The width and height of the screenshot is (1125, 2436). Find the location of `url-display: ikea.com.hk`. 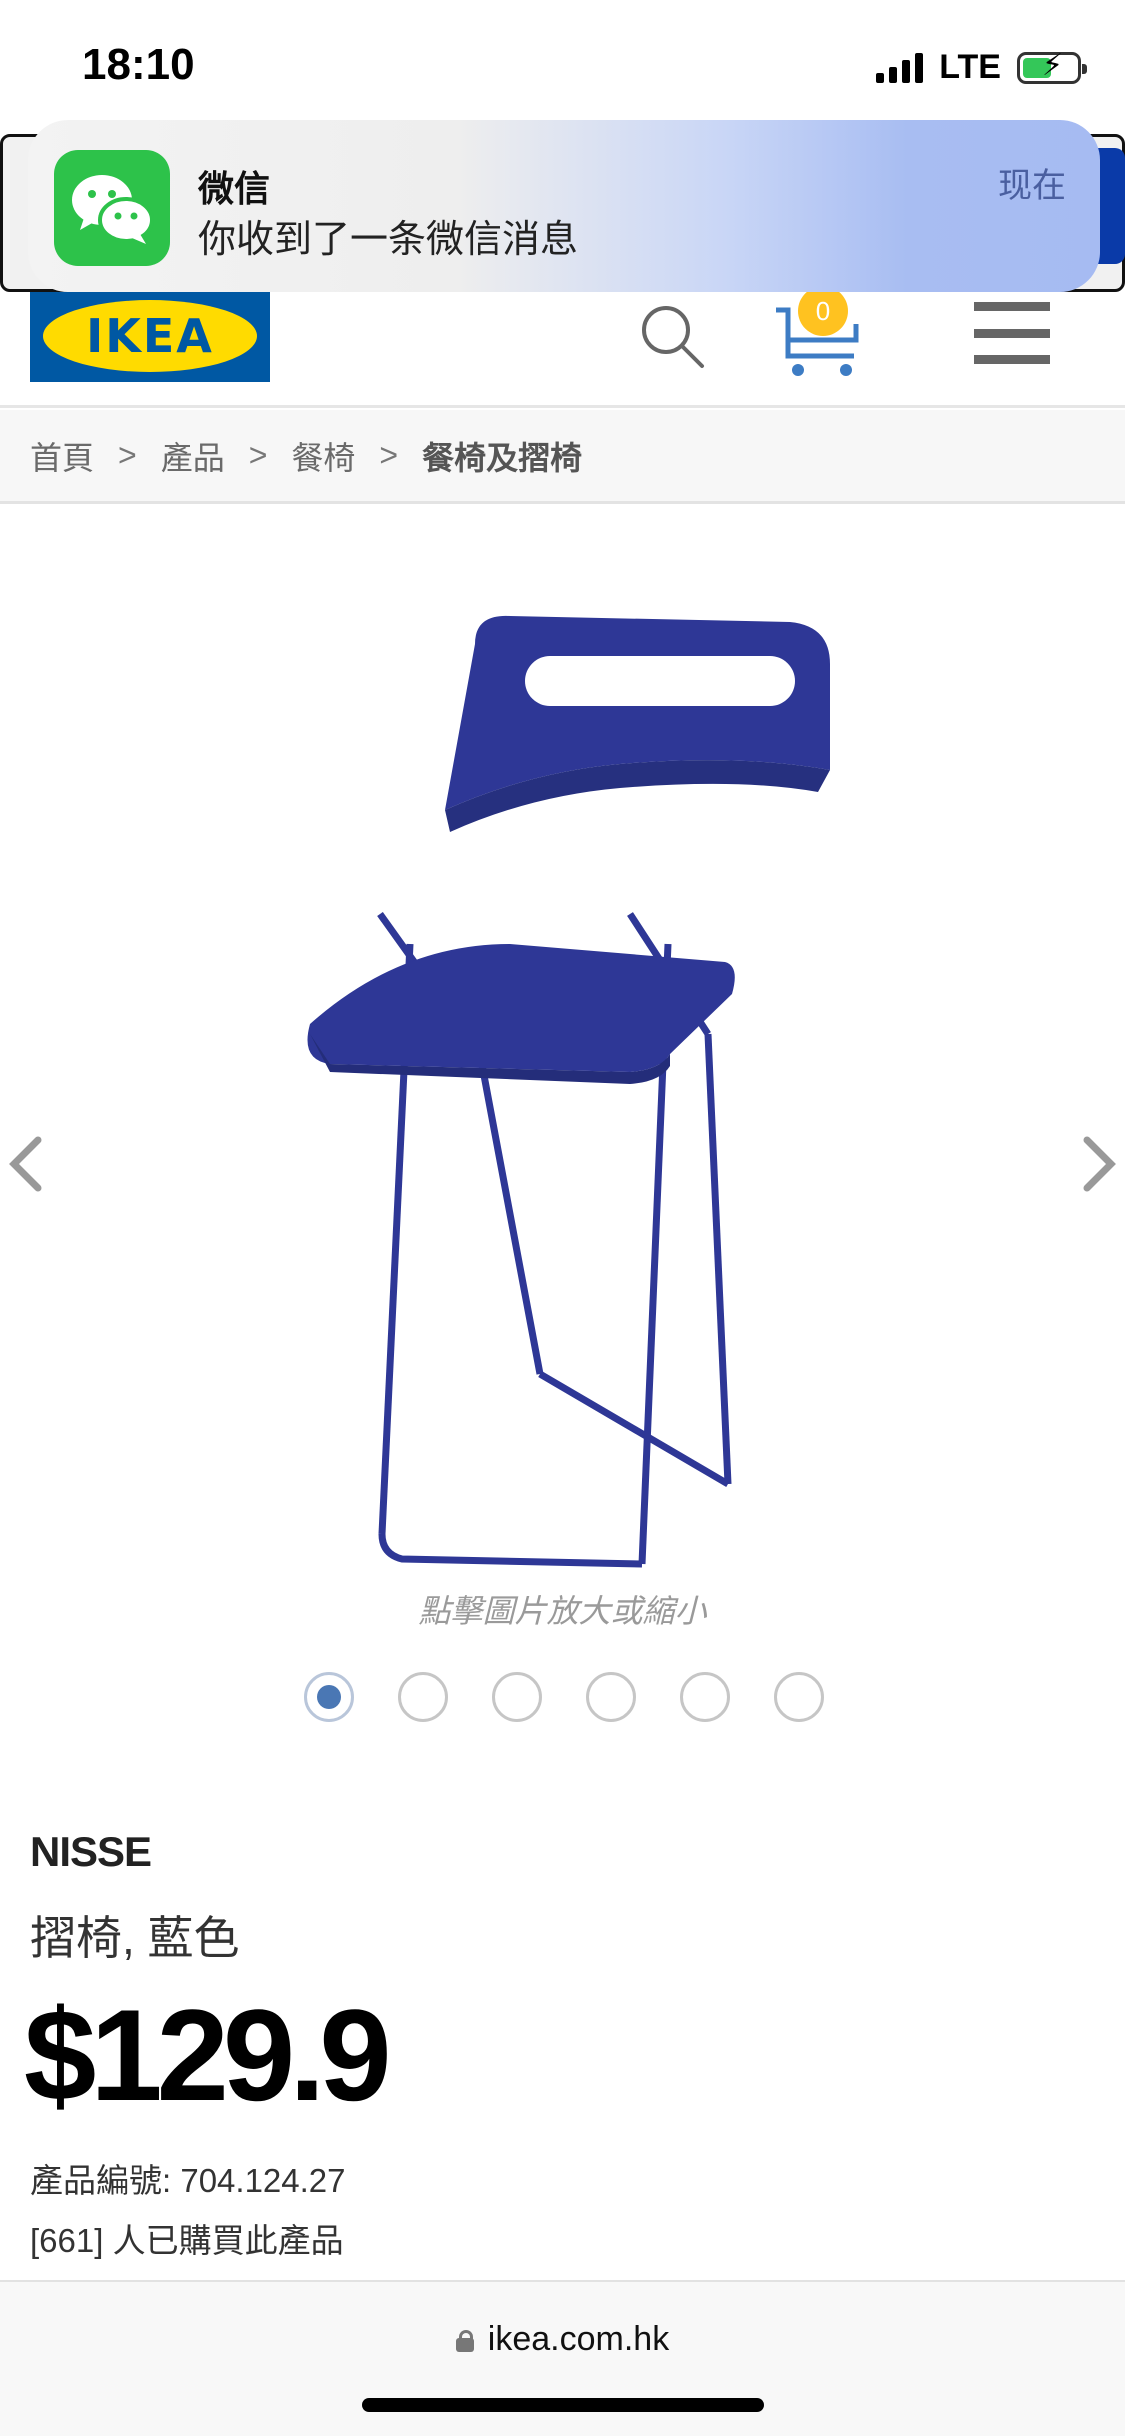

url-display: ikea.com.hk is located at coordinates (562, 2339).